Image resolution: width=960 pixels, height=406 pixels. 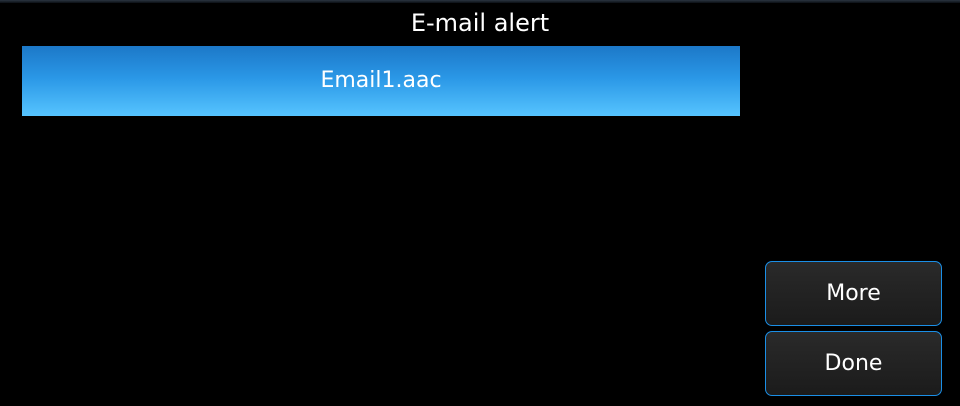 I want to click on tone-list: Email1.aac, so click(x=381, y=81).